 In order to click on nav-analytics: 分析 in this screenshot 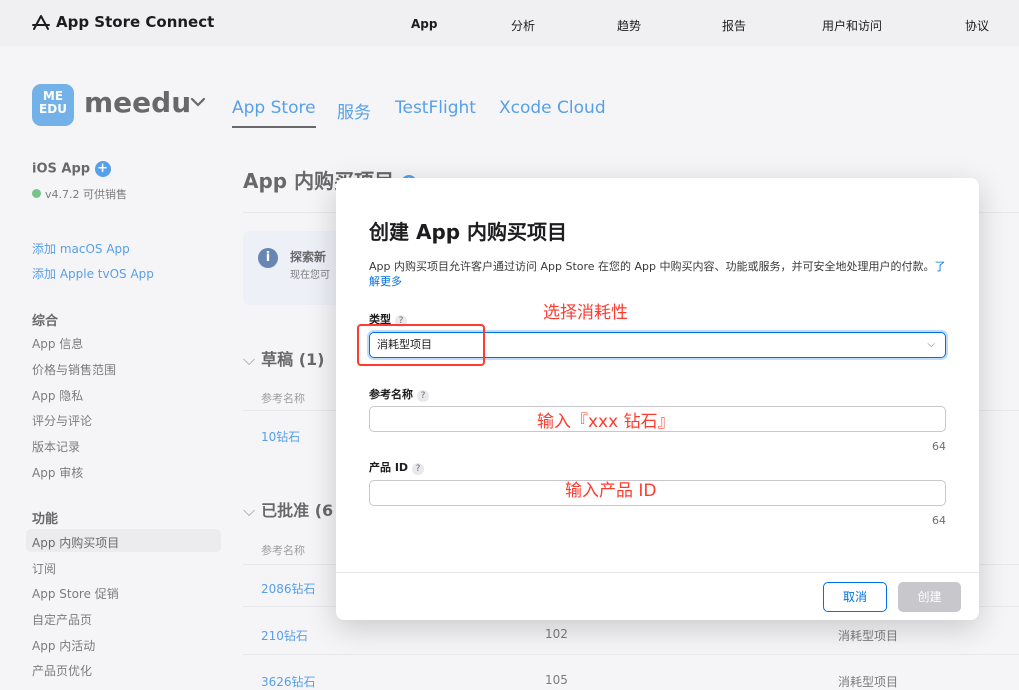, I will do `click(523, 25)`.